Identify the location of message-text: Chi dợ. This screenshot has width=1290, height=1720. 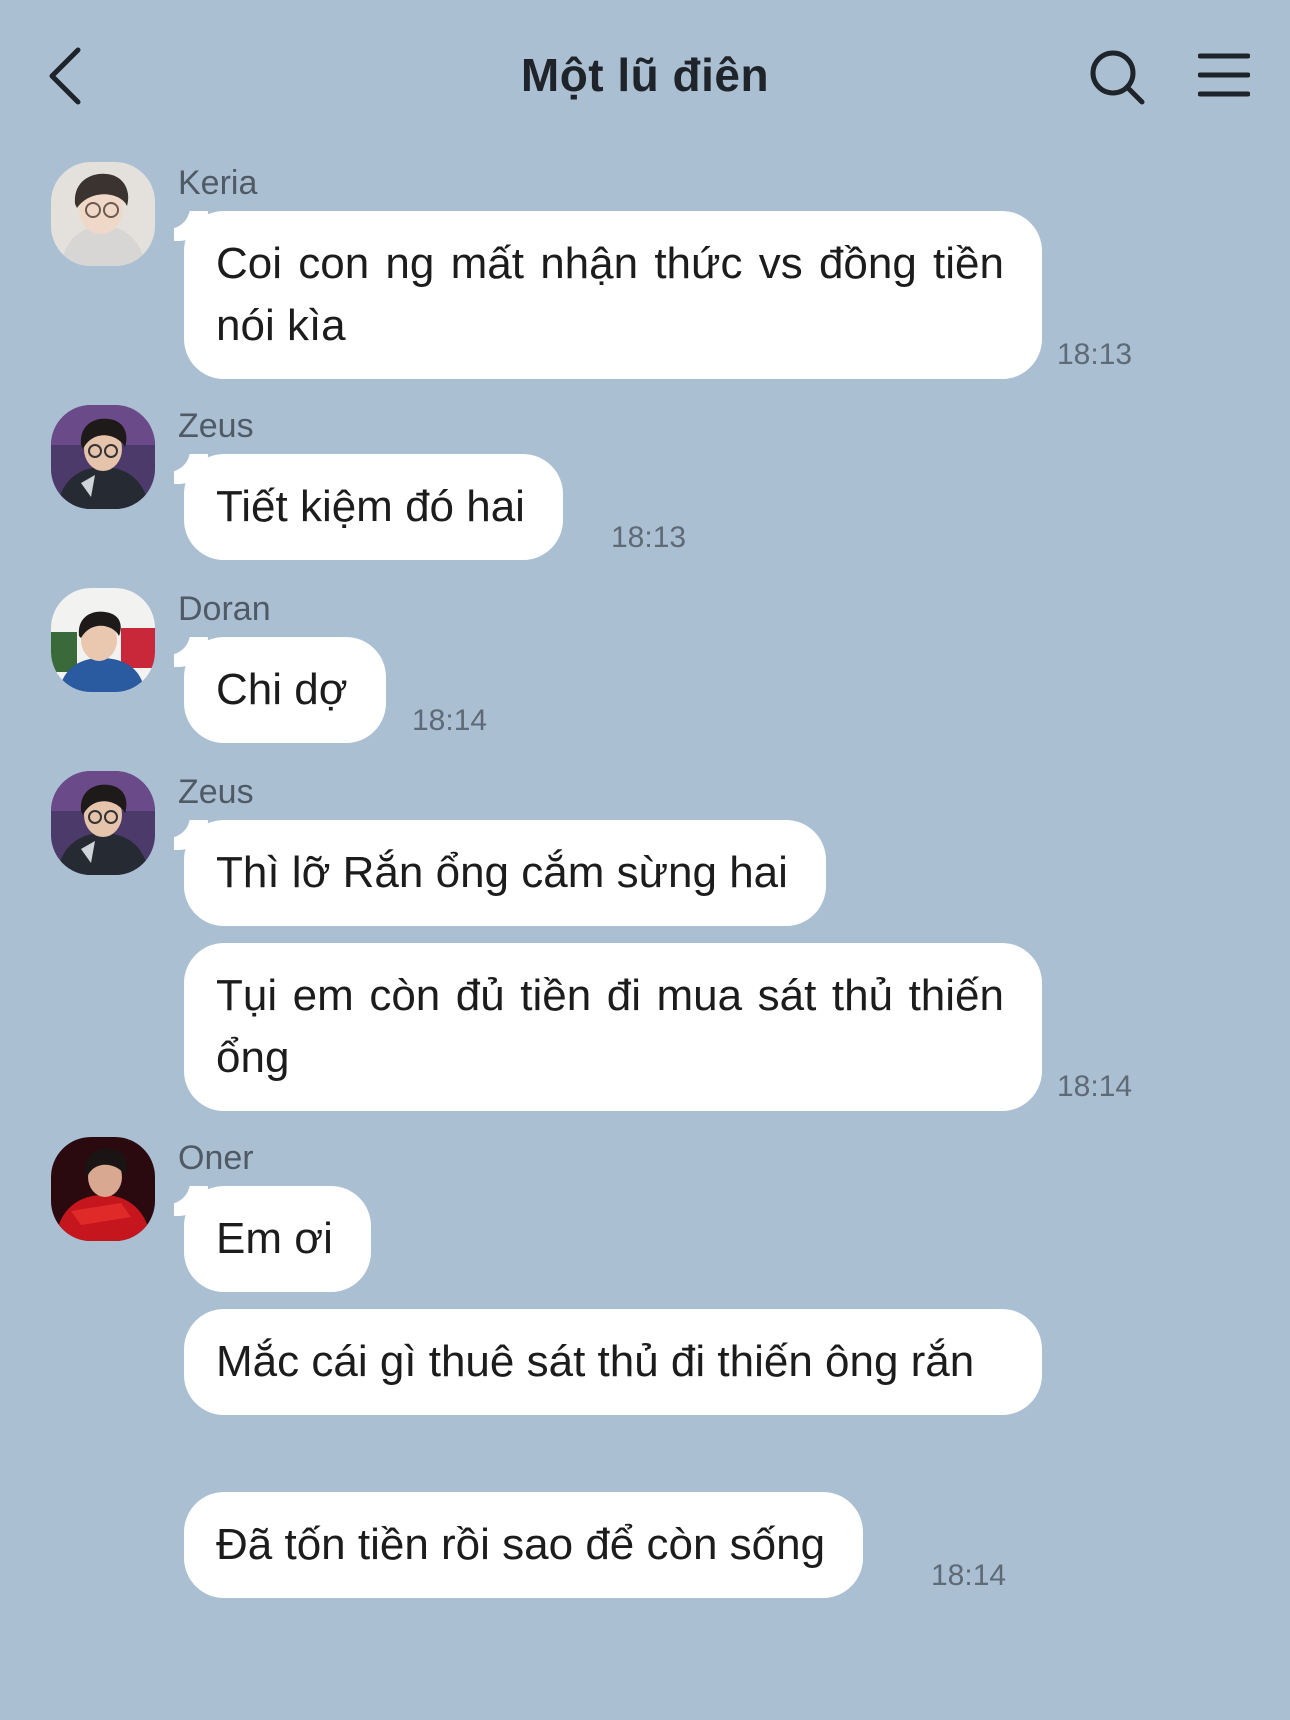
(282, 689).